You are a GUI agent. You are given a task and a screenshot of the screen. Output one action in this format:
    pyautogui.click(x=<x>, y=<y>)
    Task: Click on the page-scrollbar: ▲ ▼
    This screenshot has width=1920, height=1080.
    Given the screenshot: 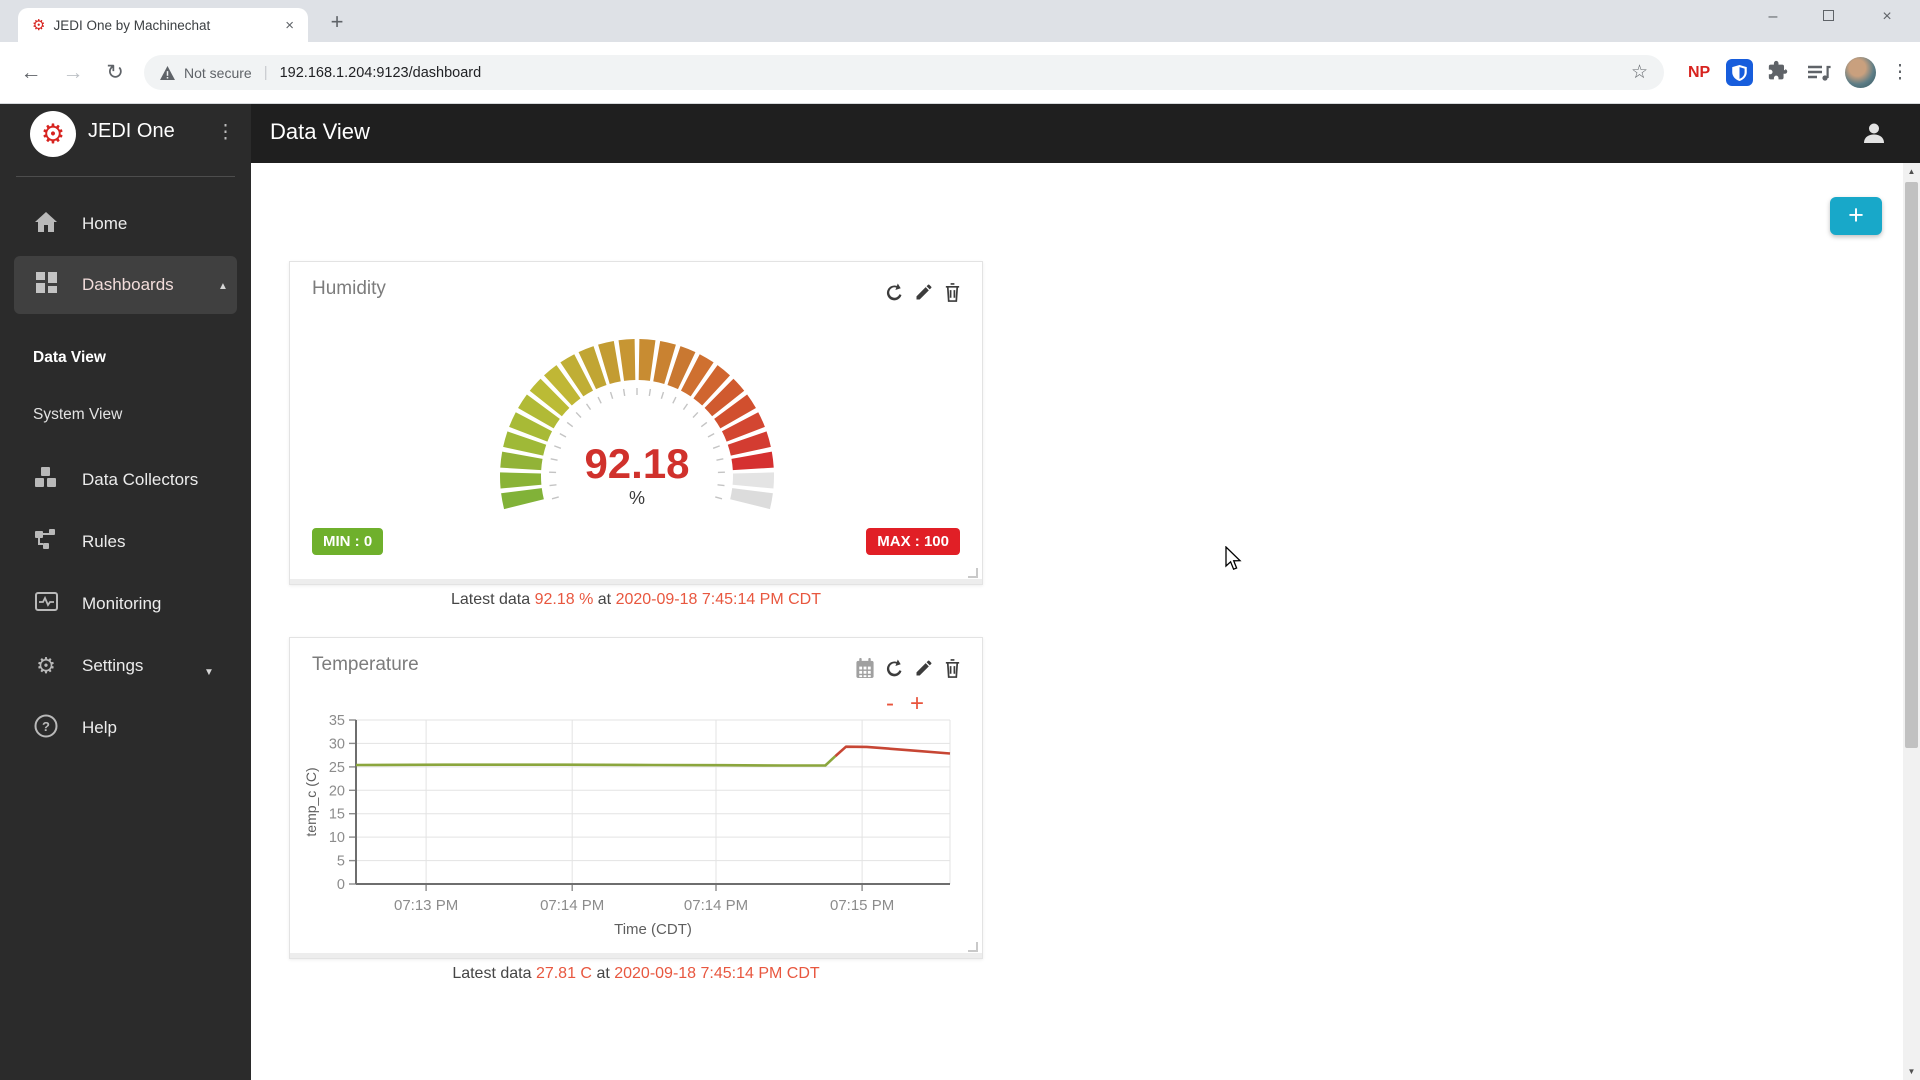 What is the action you would take?
    pyautogui.click(x=1911, y=621)
    